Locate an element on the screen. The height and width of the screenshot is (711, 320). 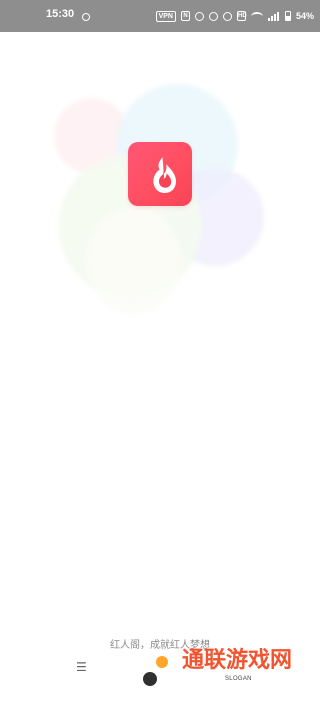
battery-percent: 54% is located at coordinates (304, 16).